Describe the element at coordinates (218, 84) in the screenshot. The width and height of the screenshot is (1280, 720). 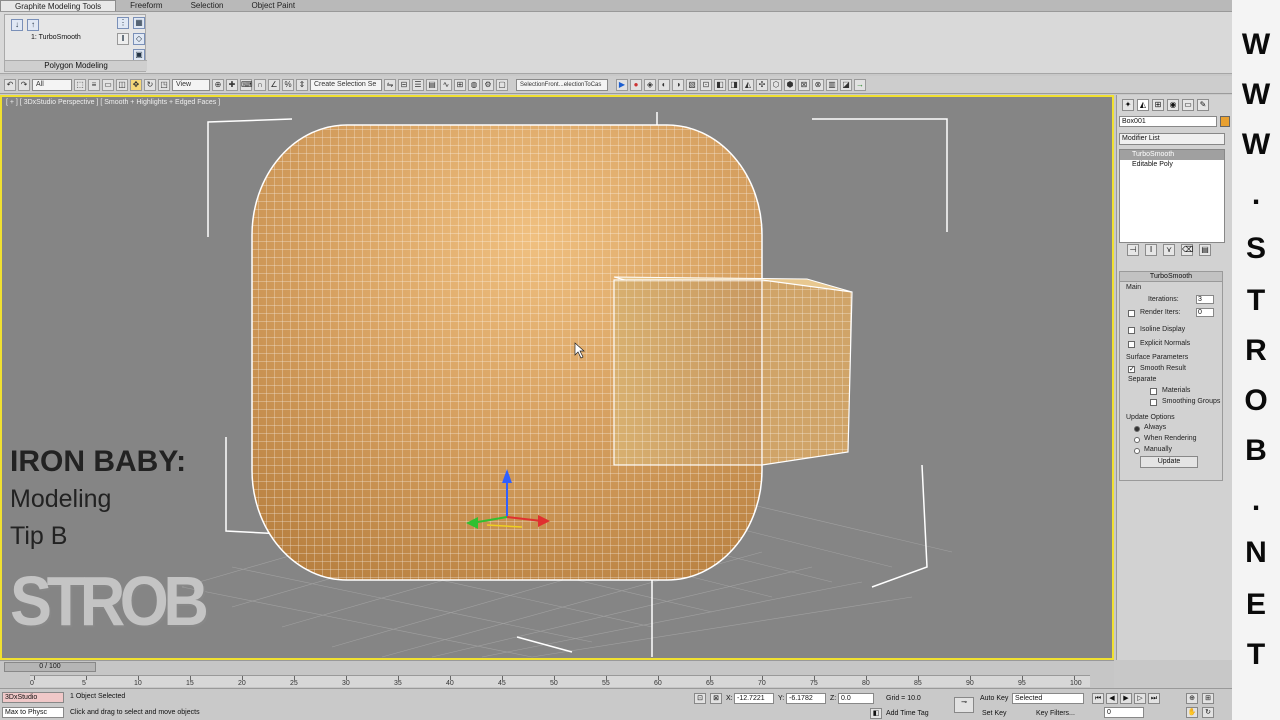
I see `pivot-center-icon: ⊕` at that location.